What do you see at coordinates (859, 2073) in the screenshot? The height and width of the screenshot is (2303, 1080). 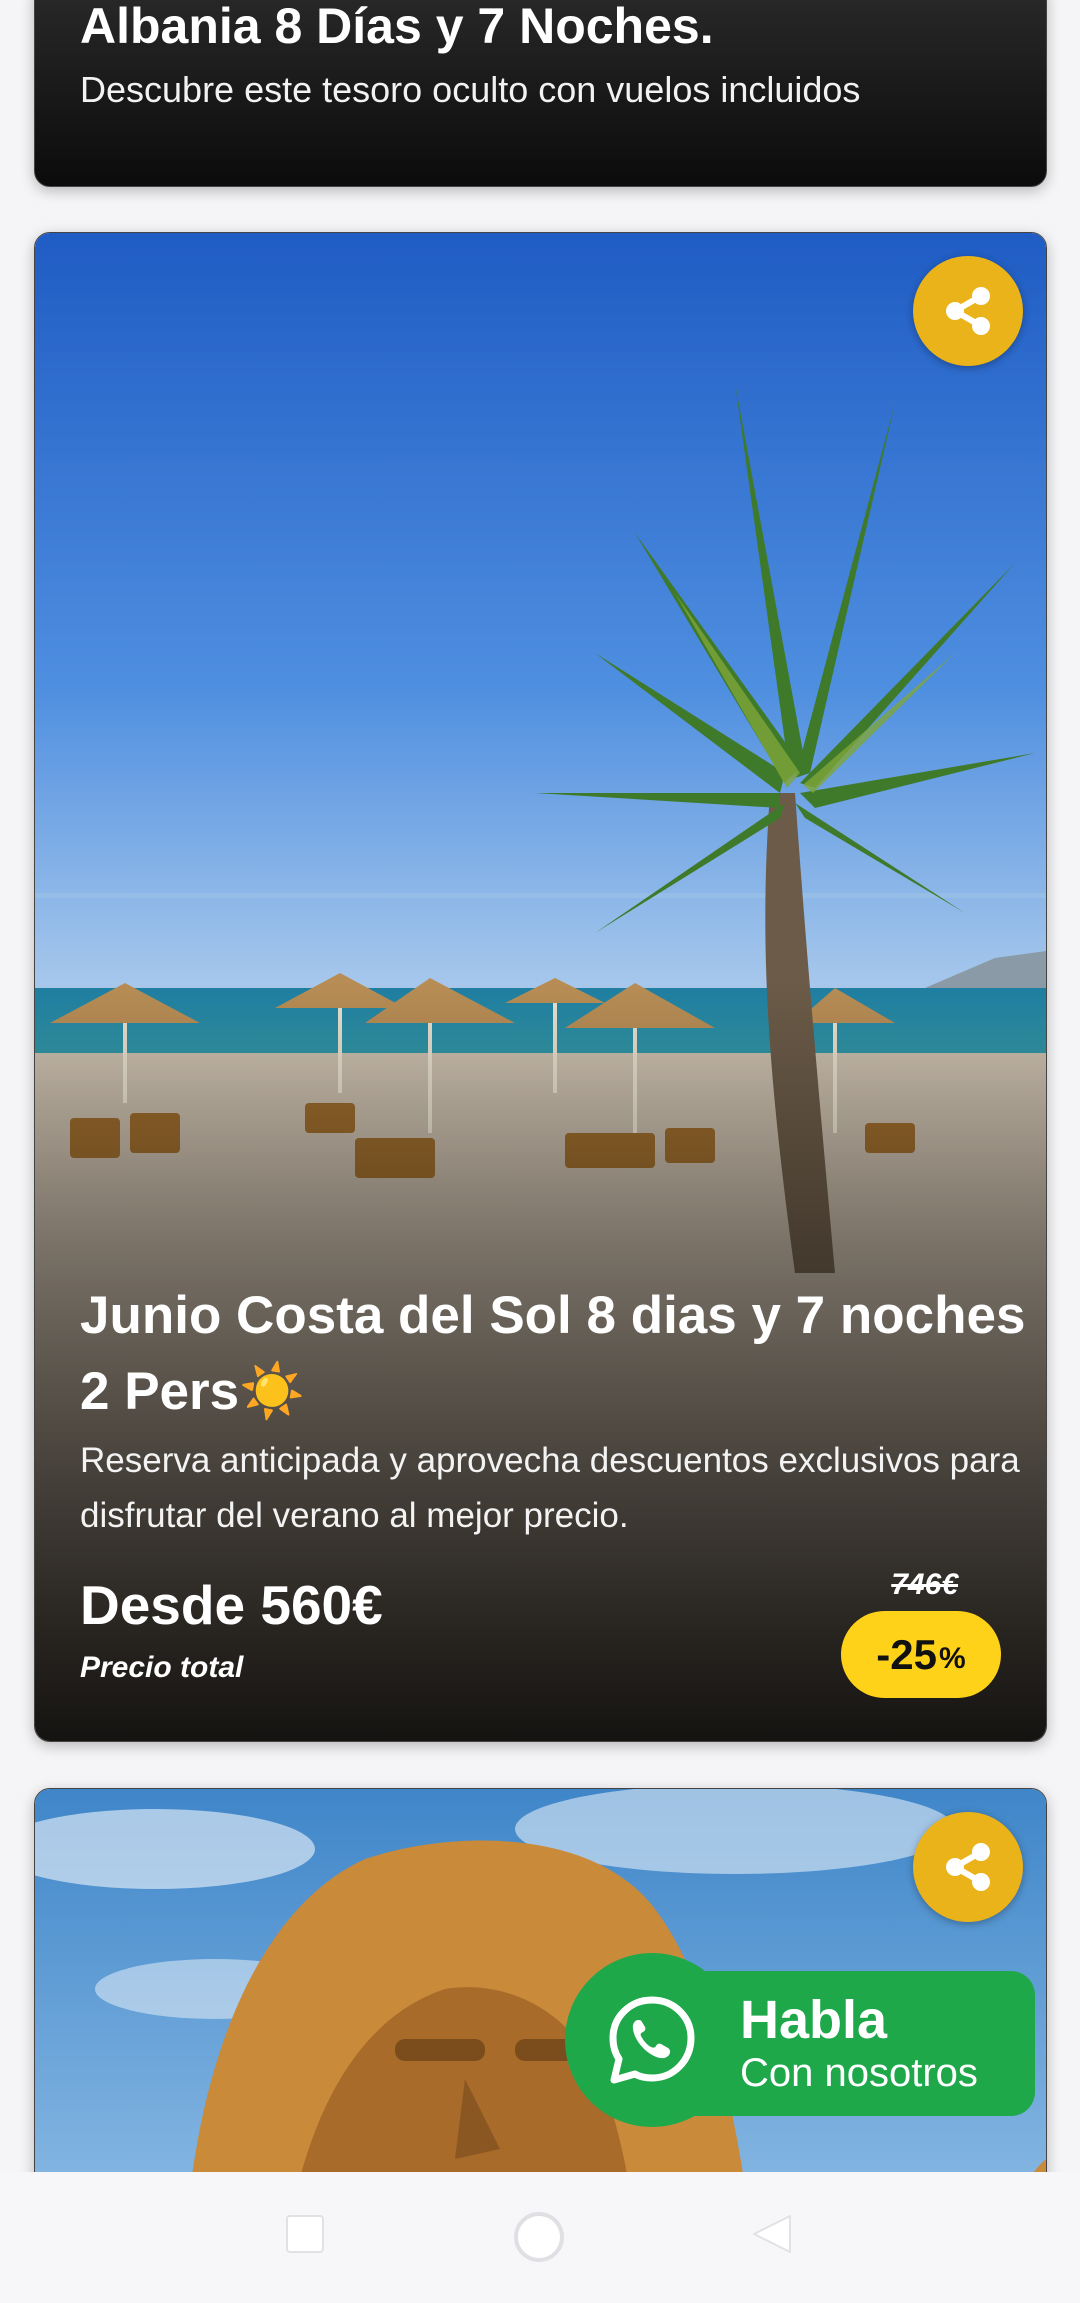 I see `whatsapp-subtitle: Con nosotros` at bounding box center [859, 2073].